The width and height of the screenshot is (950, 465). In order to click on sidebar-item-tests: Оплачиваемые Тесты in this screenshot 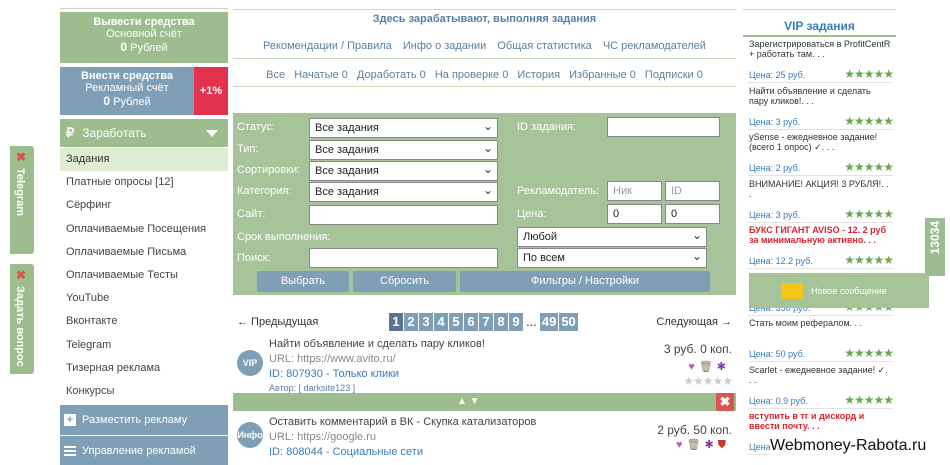, I will do `click(144, 275)`.